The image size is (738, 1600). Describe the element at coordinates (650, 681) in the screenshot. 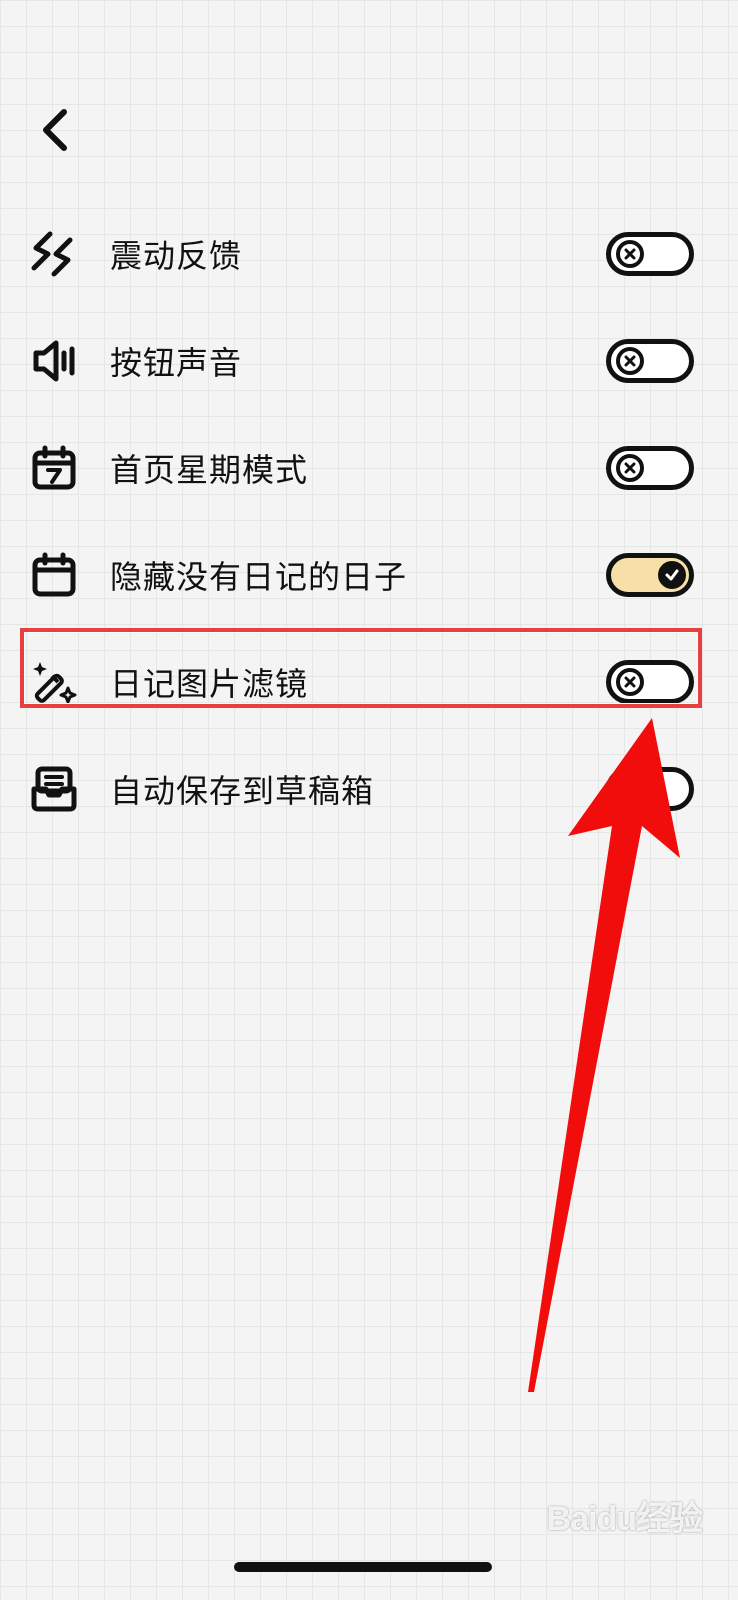

I see `image-filter-toggle` at that location.